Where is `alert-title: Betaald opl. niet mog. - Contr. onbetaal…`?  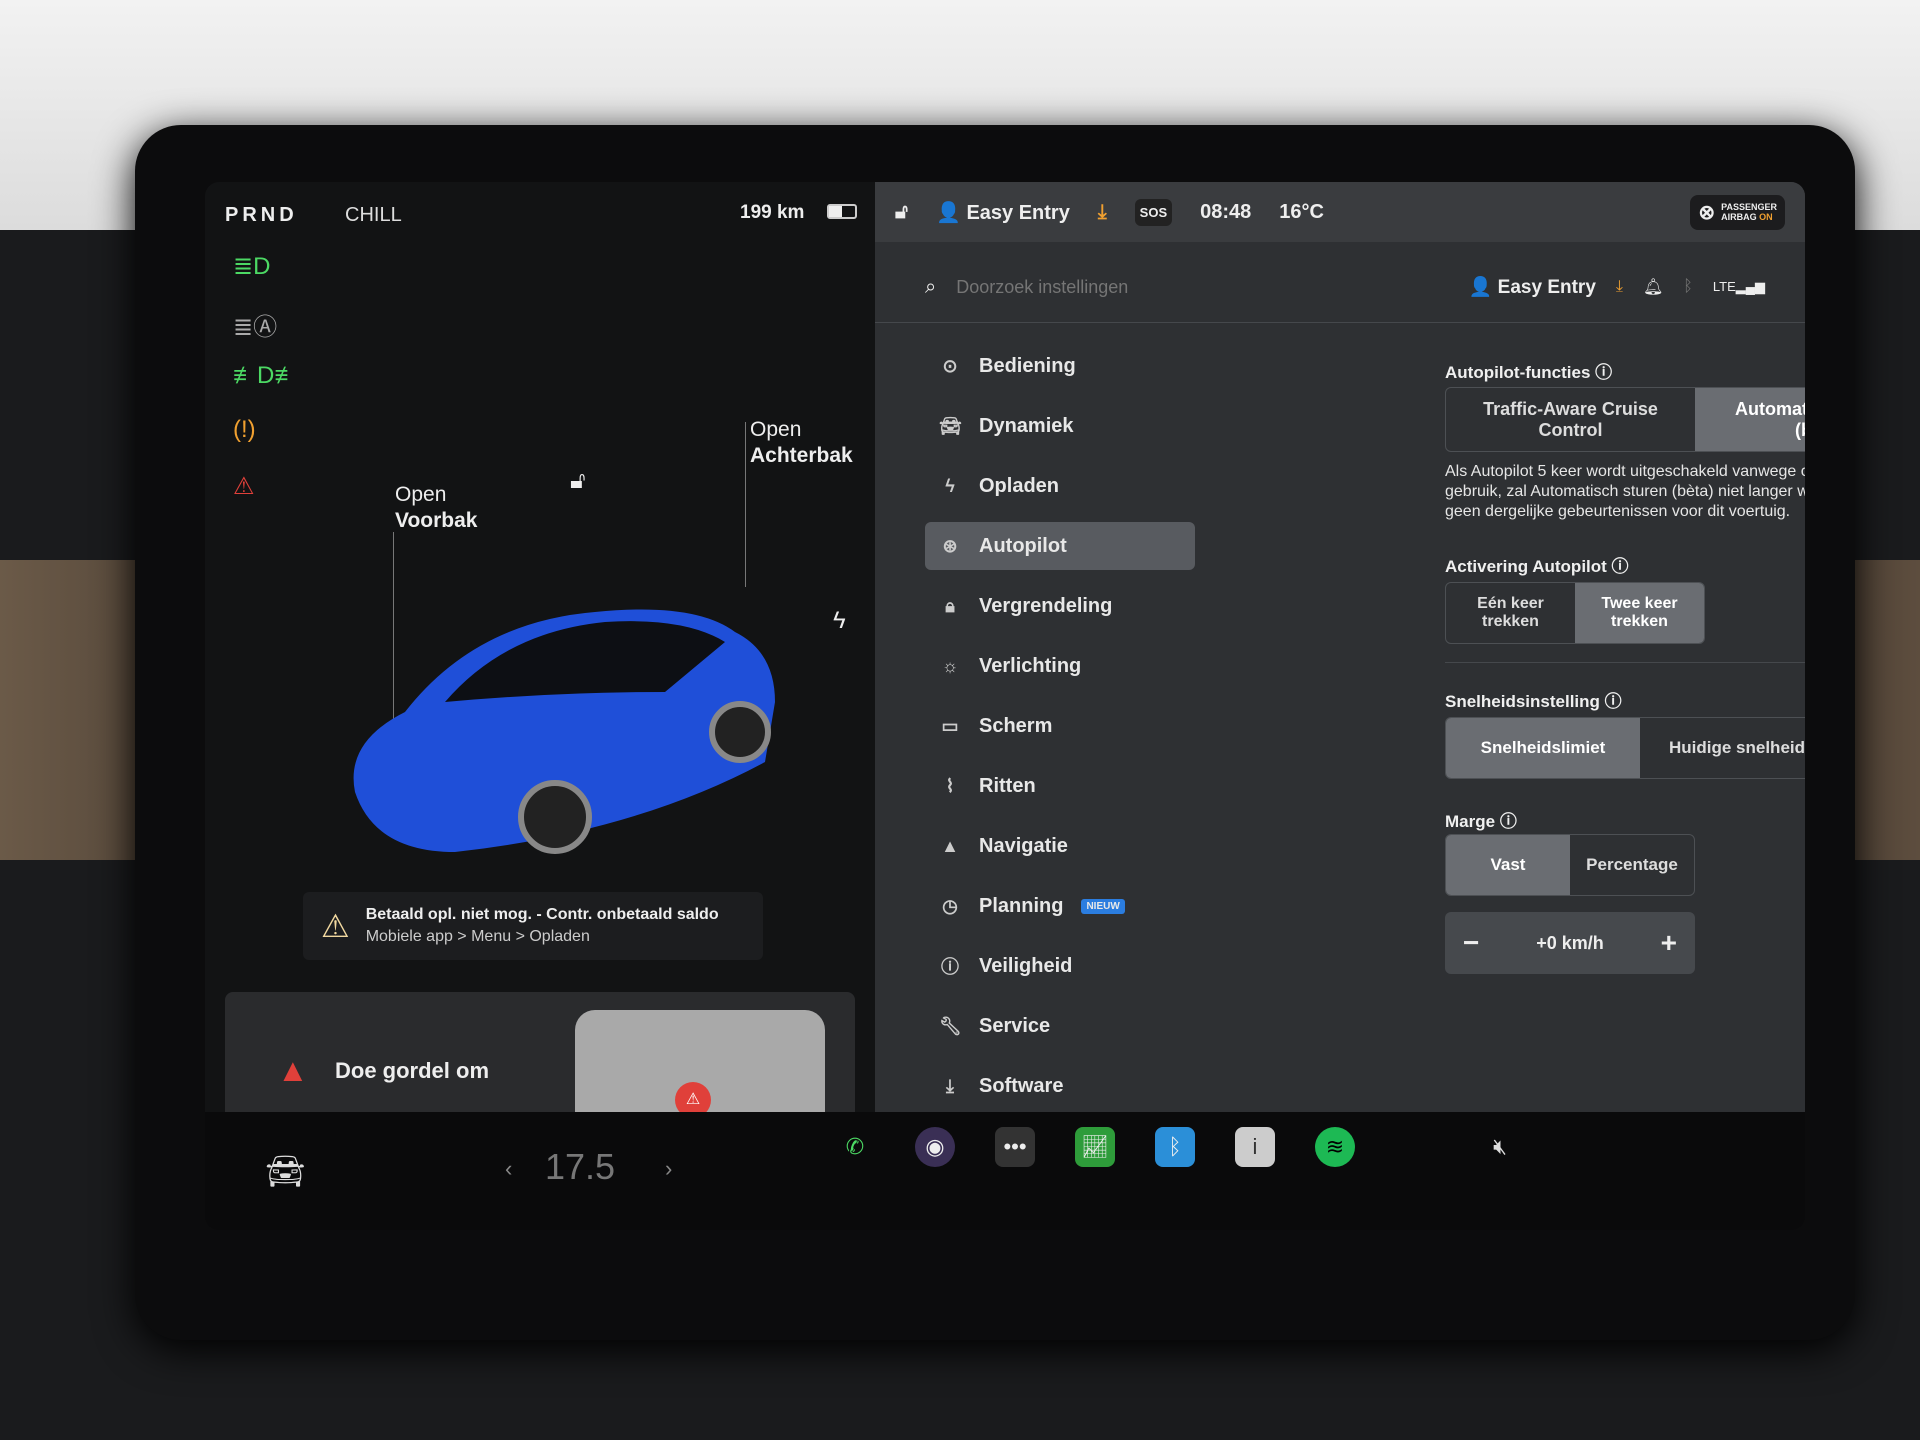
alert-title: Betaald opl. niet mog. - Contr. onbetaal… is located at coordinates (542, 914).